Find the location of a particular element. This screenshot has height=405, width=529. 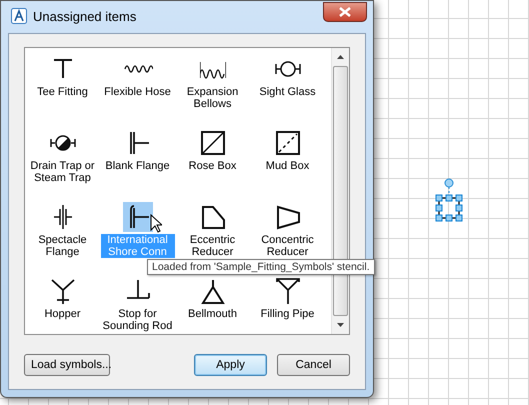

symbol-label: Spectacle Flange is located at coordinates (63, 246).